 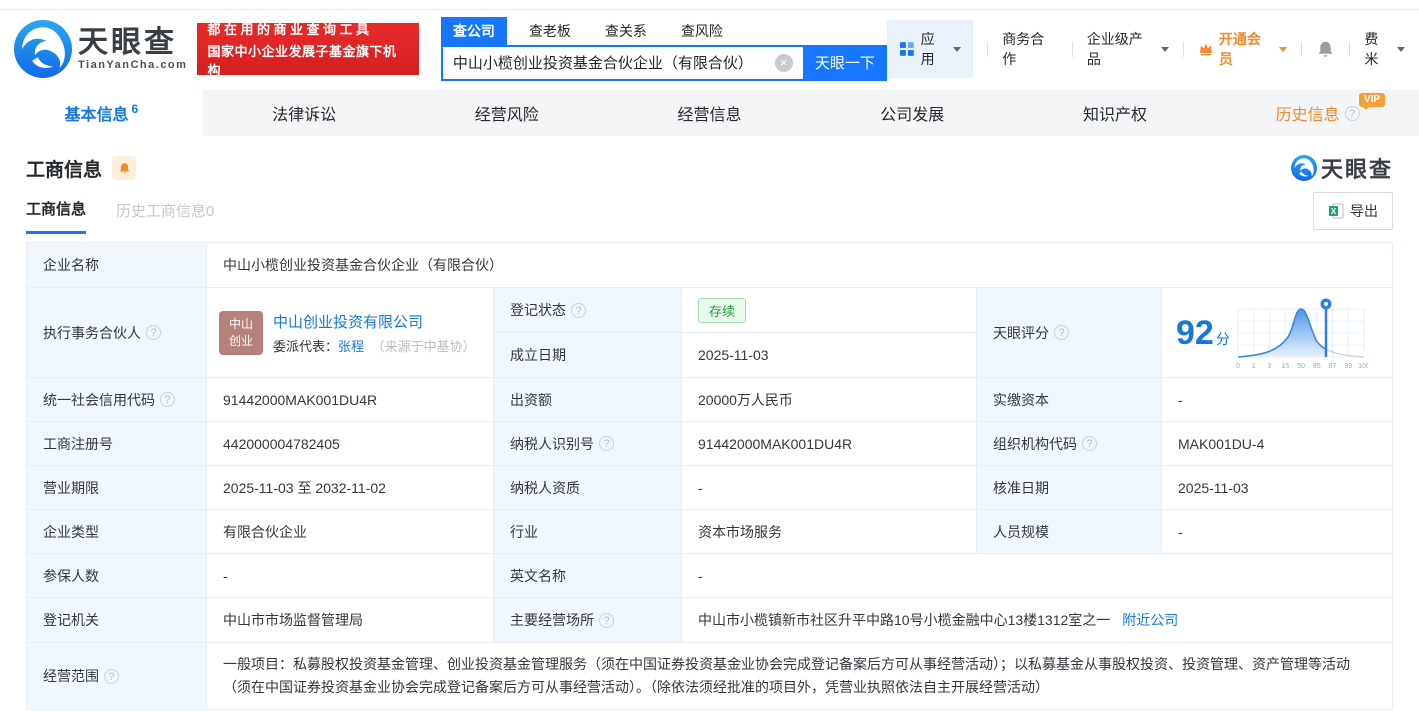 I want to click on business-scope-label: 经营范围 ?, so click(x=116, y=676).